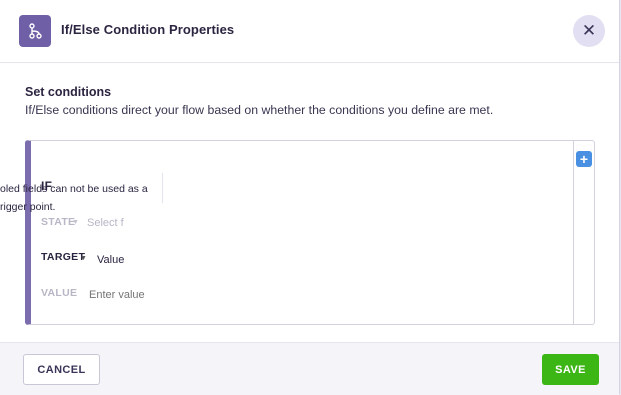  What do you see at coordinates (58, 222) in the screenshot?
I see `state-label: STATE` at bounding box center [58, 222].